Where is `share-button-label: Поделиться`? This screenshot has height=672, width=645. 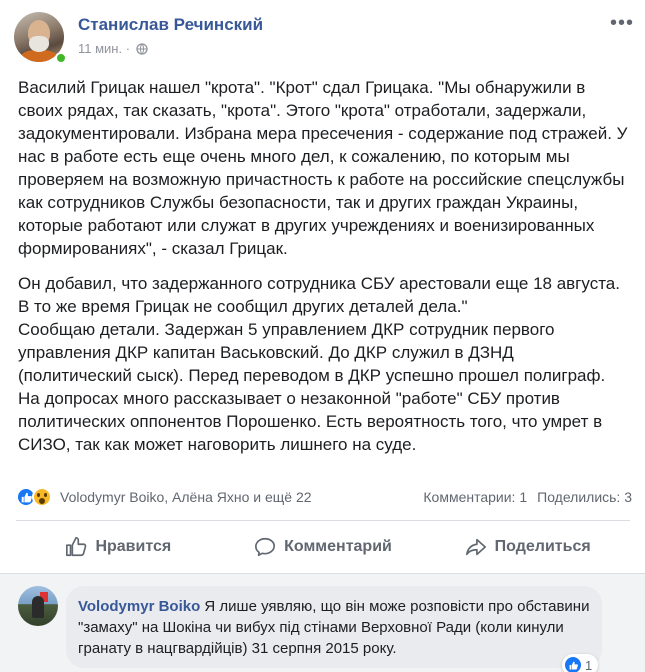
share-button-label: Поделиться is located at coordinates (542, 546).